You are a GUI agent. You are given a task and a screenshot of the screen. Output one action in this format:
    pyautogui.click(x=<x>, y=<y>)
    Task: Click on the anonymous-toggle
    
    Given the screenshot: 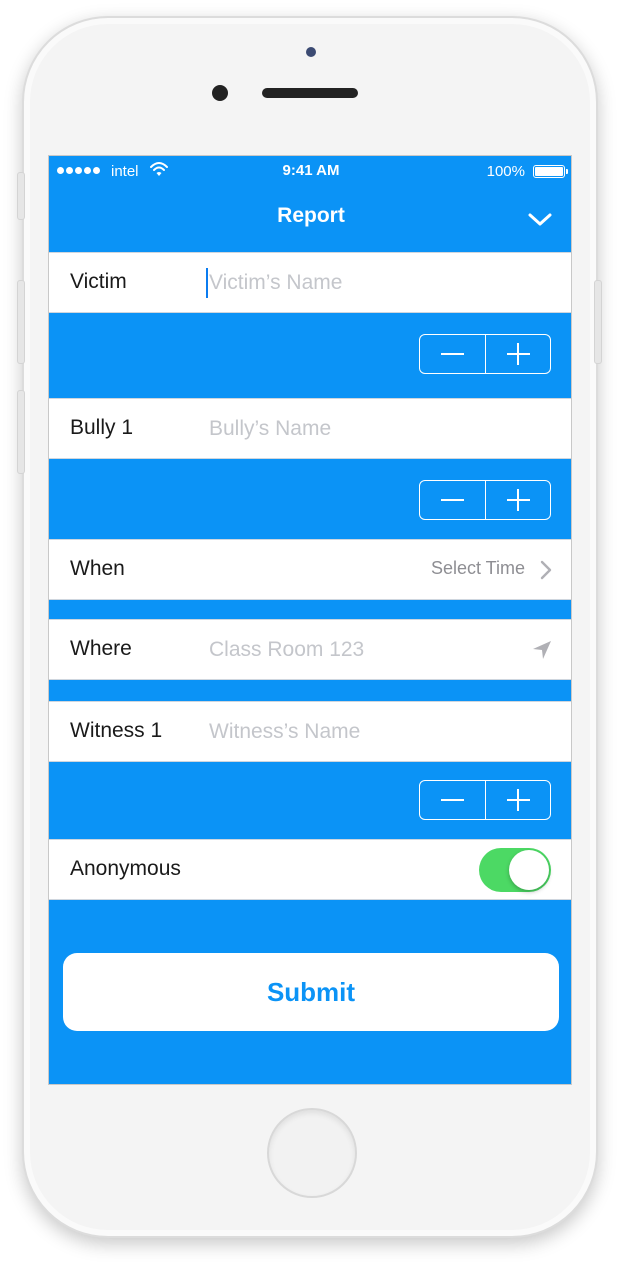 What is the action you would take?
    pyautogui.click(x=515, y=870)
    